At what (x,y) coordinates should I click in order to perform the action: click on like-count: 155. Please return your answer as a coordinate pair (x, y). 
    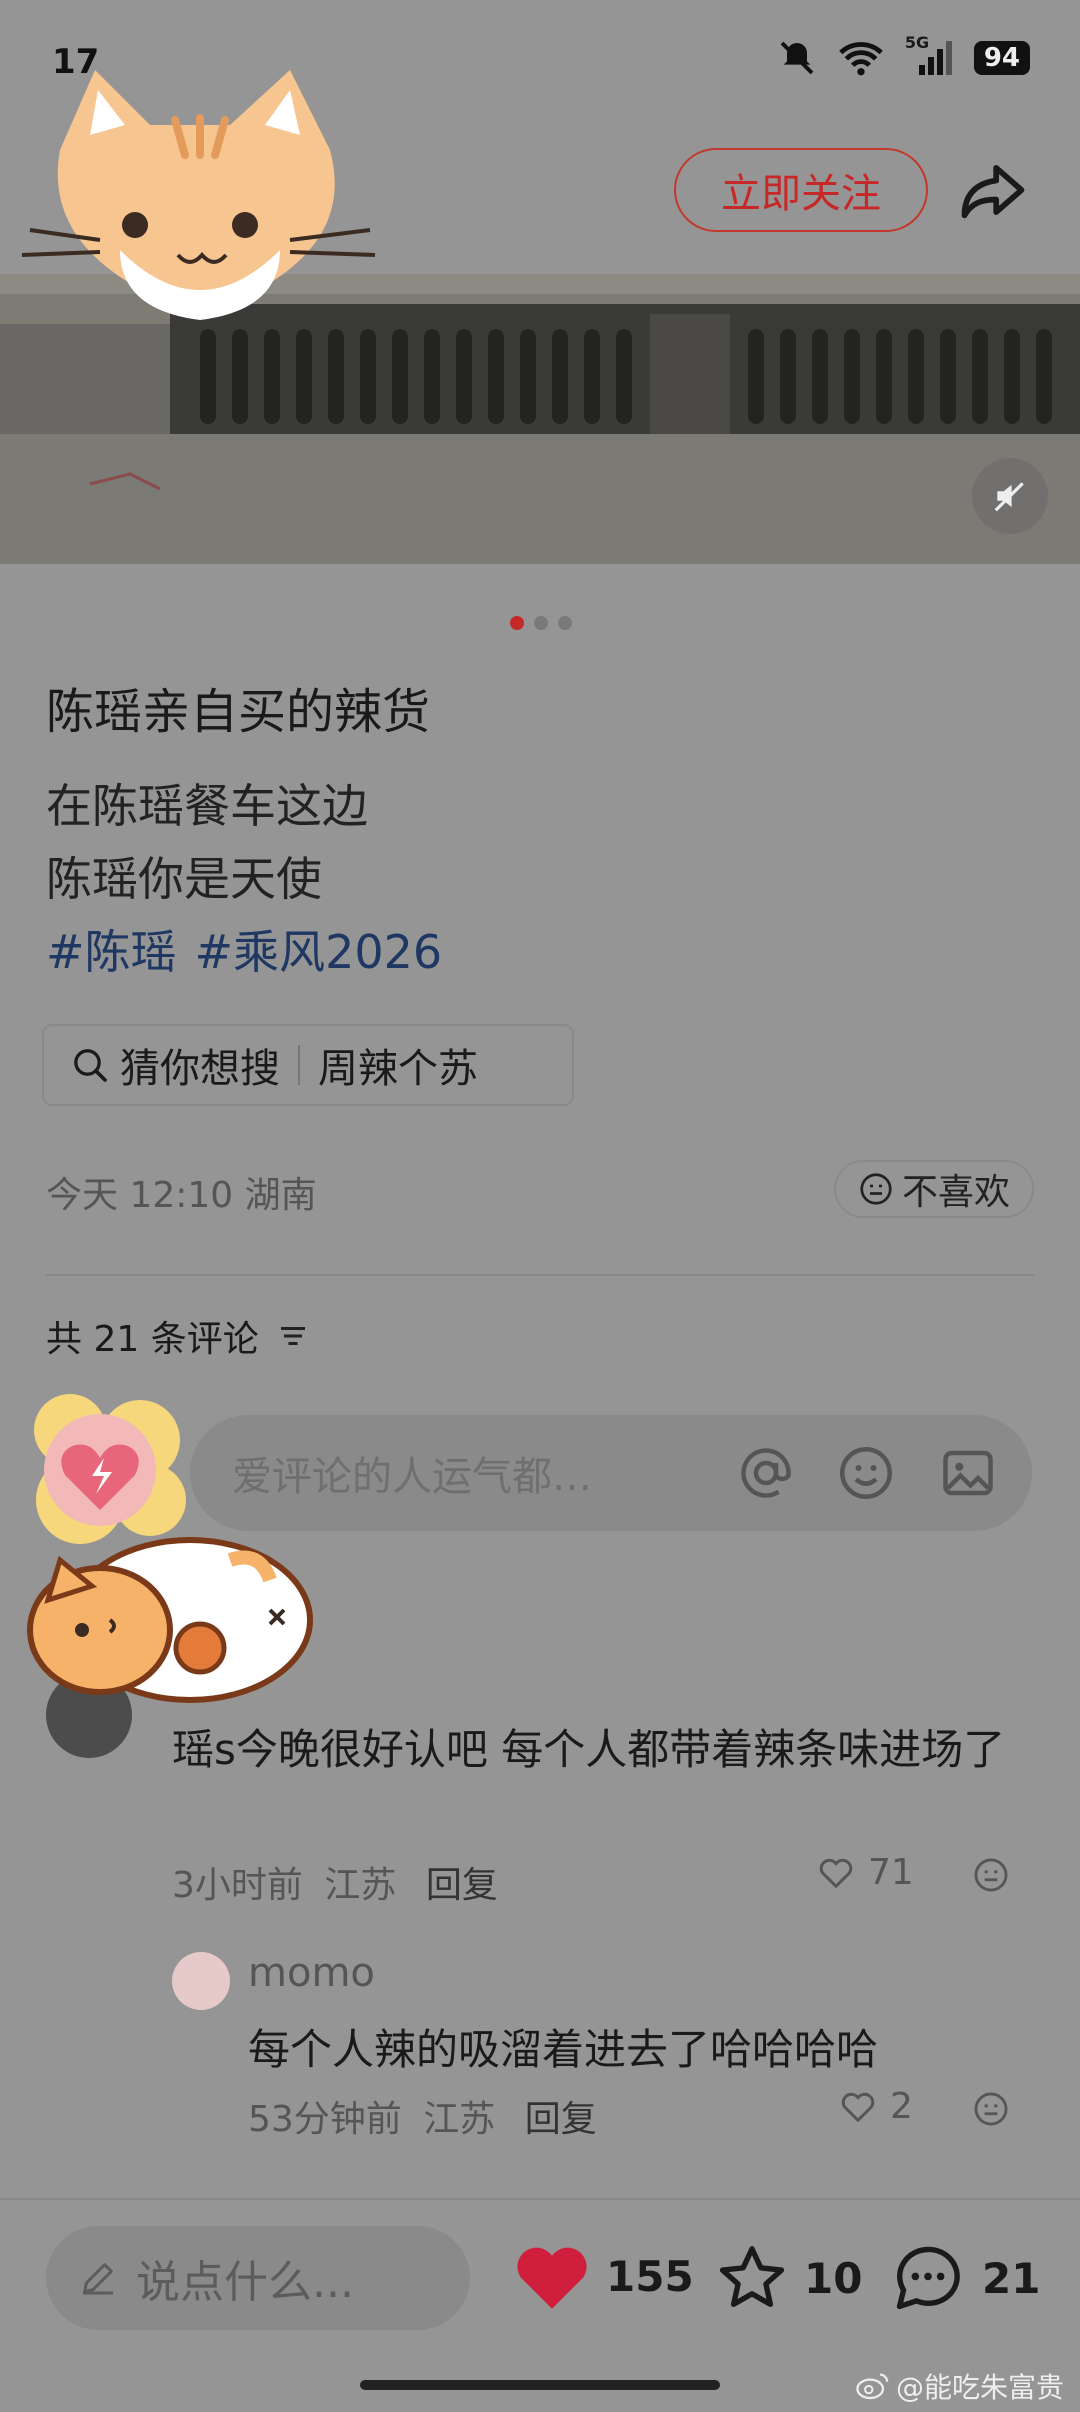
    Looking at the image, I should click on (650, 2276).